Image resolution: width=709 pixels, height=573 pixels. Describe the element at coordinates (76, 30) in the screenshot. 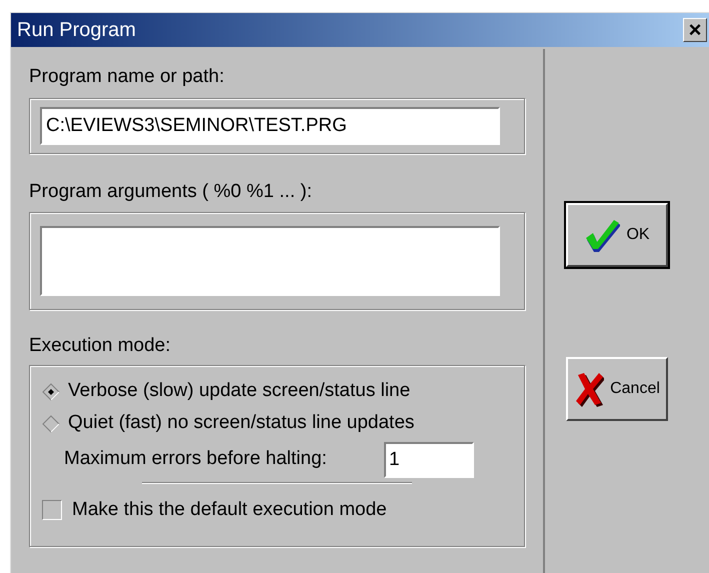

I see `window-title: Run Program` at that location.